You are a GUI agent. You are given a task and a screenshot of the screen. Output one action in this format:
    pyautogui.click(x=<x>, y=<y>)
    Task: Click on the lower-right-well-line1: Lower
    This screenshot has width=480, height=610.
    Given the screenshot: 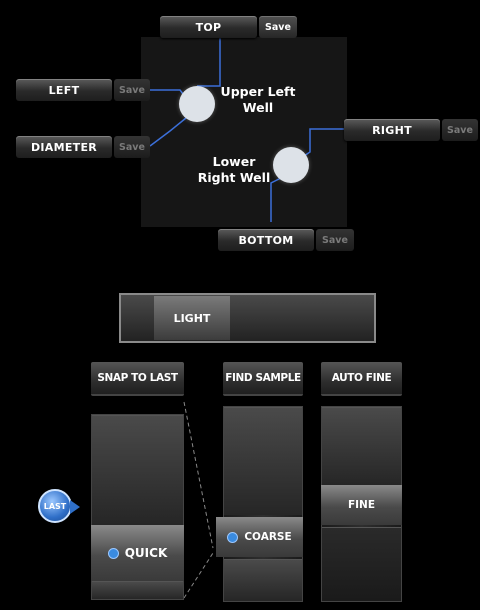 What is the action you would take?
    pyautogui.click(x=234, y=161)
    